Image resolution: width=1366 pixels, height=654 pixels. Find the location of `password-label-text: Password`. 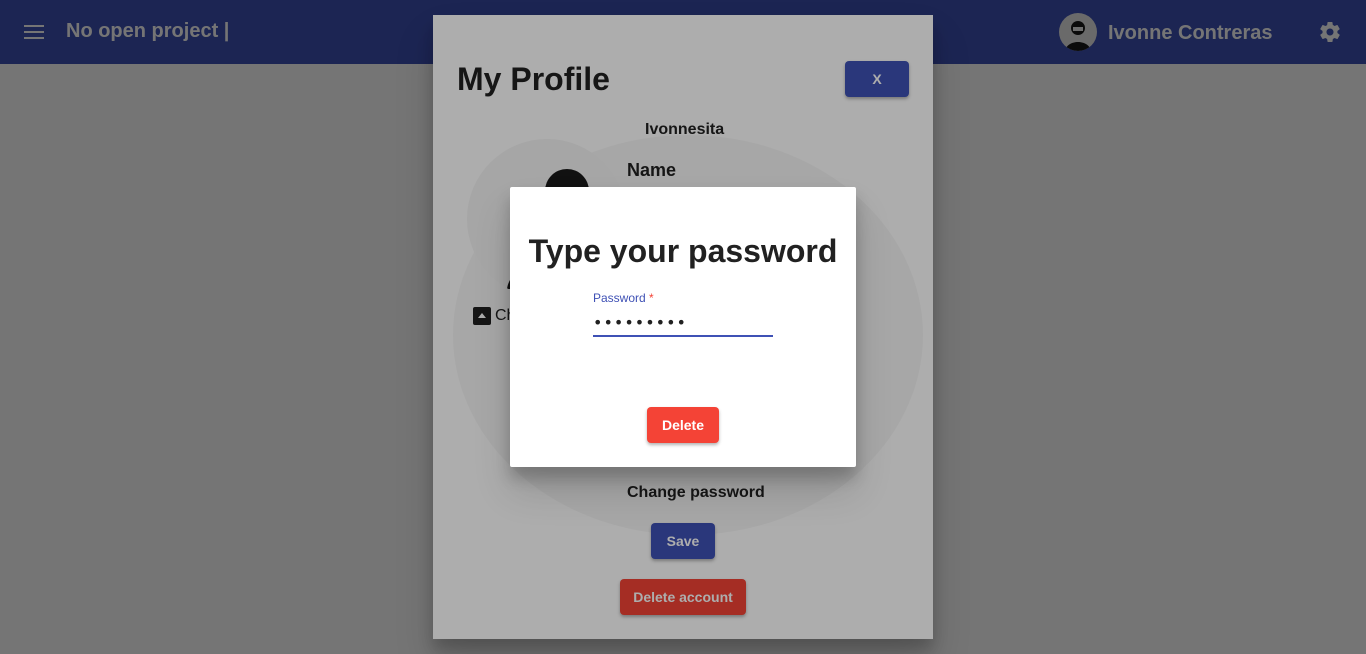

password-label-text: Password is located at coordinates (619, 298).